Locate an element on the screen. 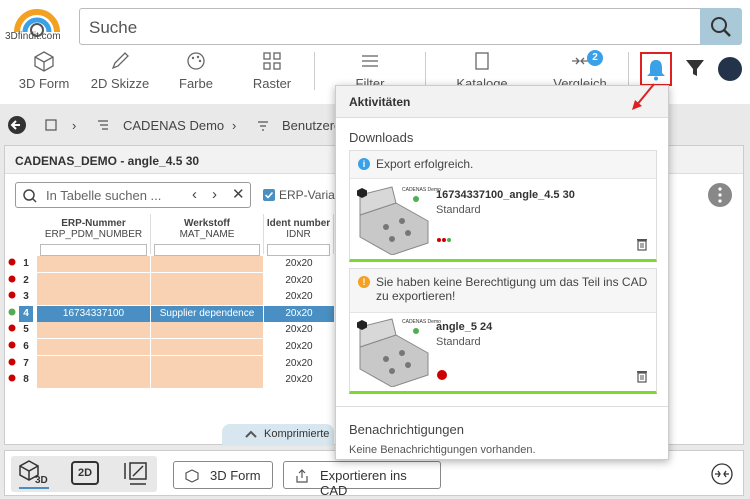 The width and height of the screenshot is (750, 499). home-icon is located at coordinates (51, 125).